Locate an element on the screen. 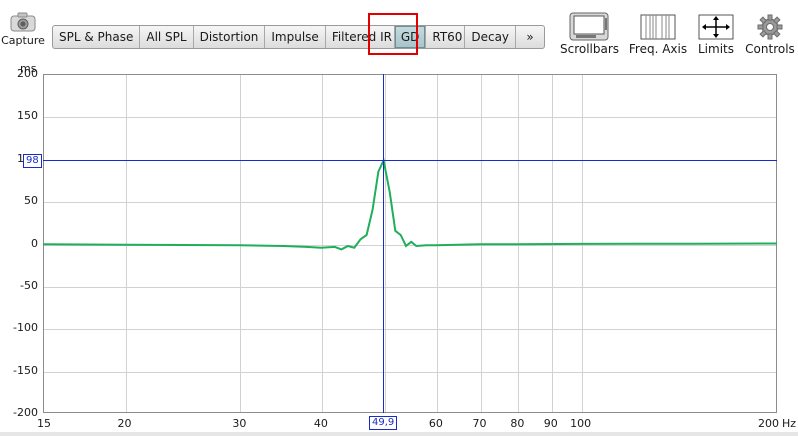 The image size is (798, 436). y-tick-label: -150 is located at coordinates (25, 370).